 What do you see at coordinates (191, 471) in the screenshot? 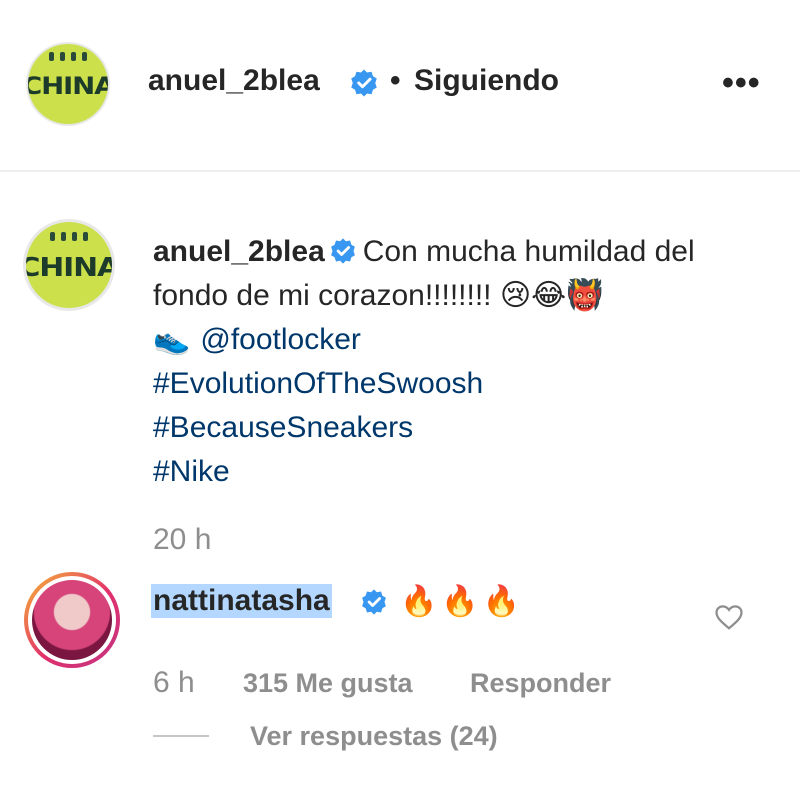
I see `hashtag-nike: #Nike` at bounding box center [191, 471].